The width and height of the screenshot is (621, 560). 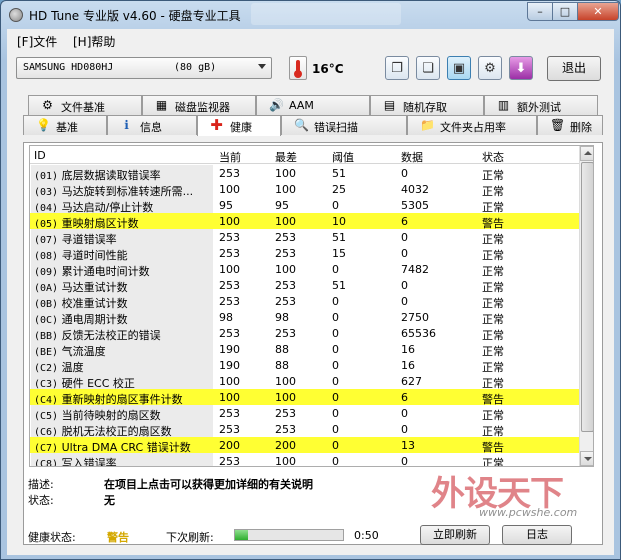 I want to click on temperature-value: 16°C, so click(x=328, y=69).